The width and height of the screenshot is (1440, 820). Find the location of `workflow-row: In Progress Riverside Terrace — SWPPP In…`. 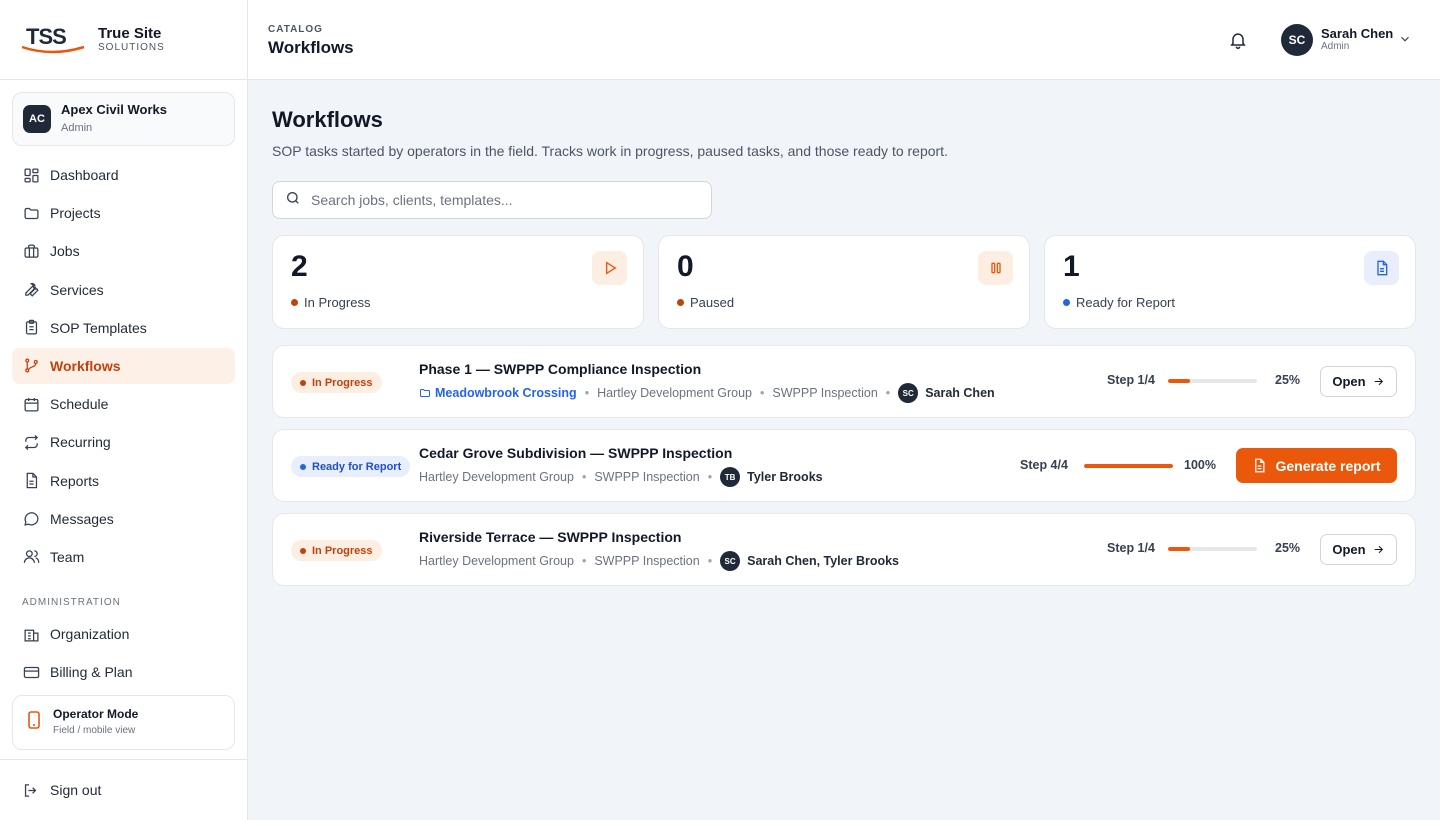

workflow-row: In Progress Riverside Terrace — SWPPP In… is located at coordinates (844, 549).